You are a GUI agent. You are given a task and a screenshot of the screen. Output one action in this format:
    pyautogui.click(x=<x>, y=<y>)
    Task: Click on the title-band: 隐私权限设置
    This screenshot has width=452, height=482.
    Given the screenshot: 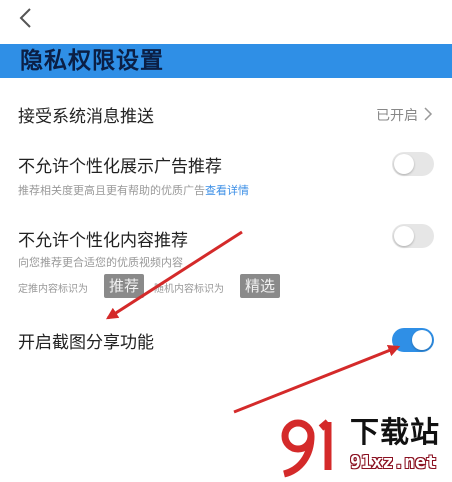 What is the action you would take?
    pyautogui.click(x=226, y=61)
    